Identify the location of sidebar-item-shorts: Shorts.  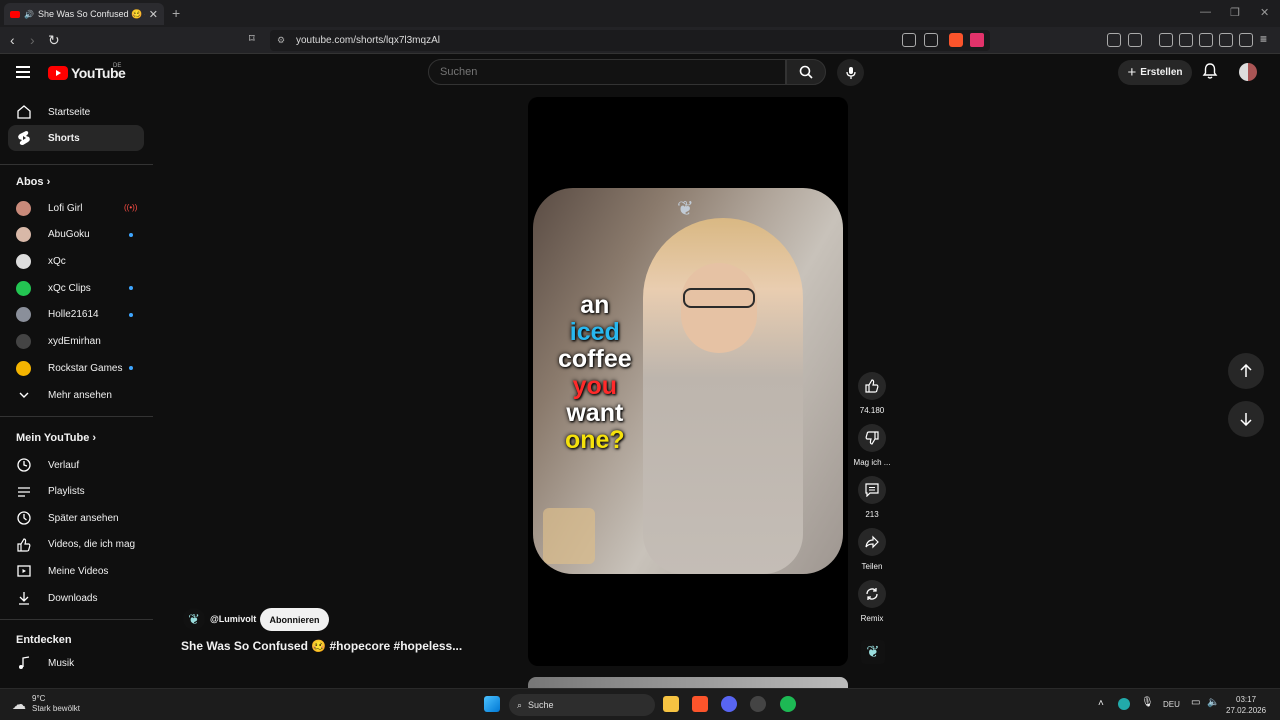
(76, 138).